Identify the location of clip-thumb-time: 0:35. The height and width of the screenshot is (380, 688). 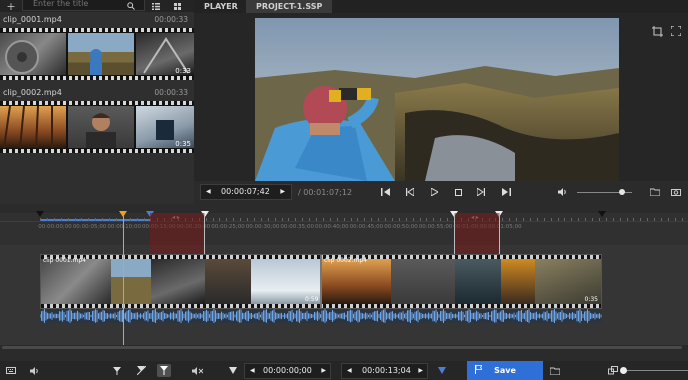
(183, 144).